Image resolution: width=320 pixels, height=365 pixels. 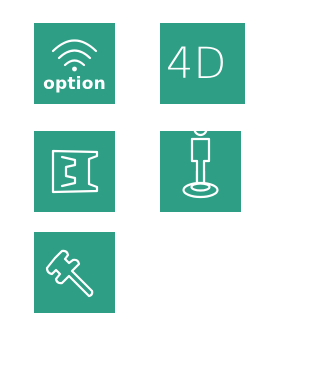 What do you see at coordinates (200, 160) in the screenshot?
I see `person-on-target-icon` at bounding box center [200, 160].